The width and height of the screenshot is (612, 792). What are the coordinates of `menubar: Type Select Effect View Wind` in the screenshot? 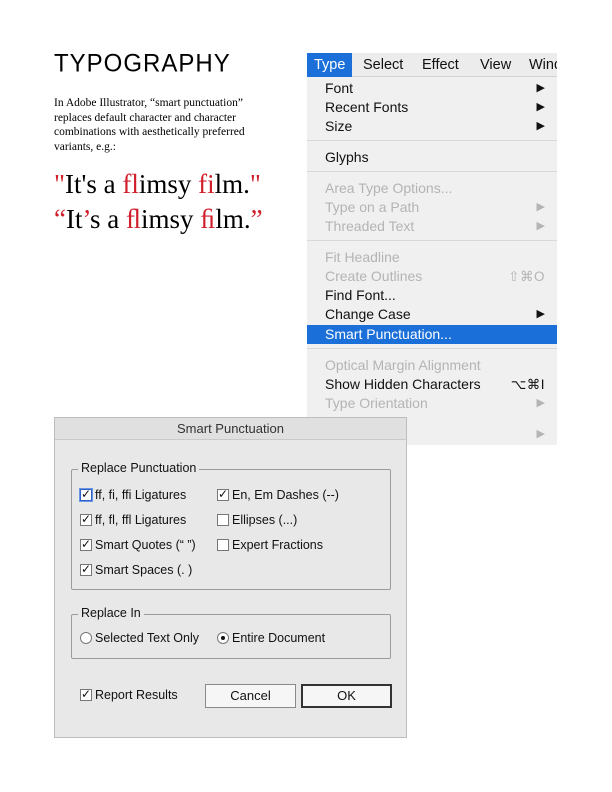 It's located at (432, 65).